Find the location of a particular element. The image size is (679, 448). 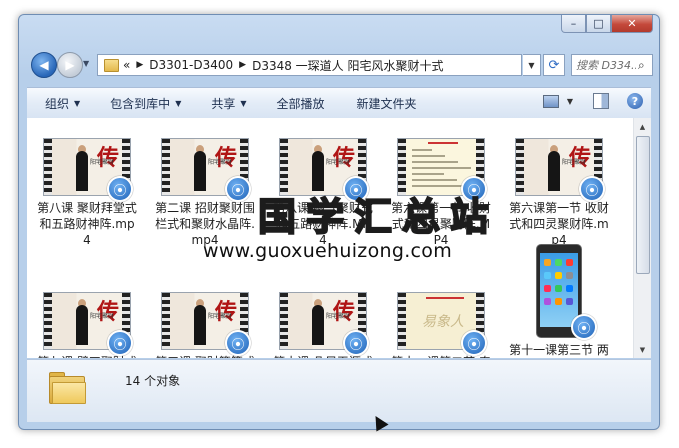

help-icon: ? is located at coordinates (635, 101).